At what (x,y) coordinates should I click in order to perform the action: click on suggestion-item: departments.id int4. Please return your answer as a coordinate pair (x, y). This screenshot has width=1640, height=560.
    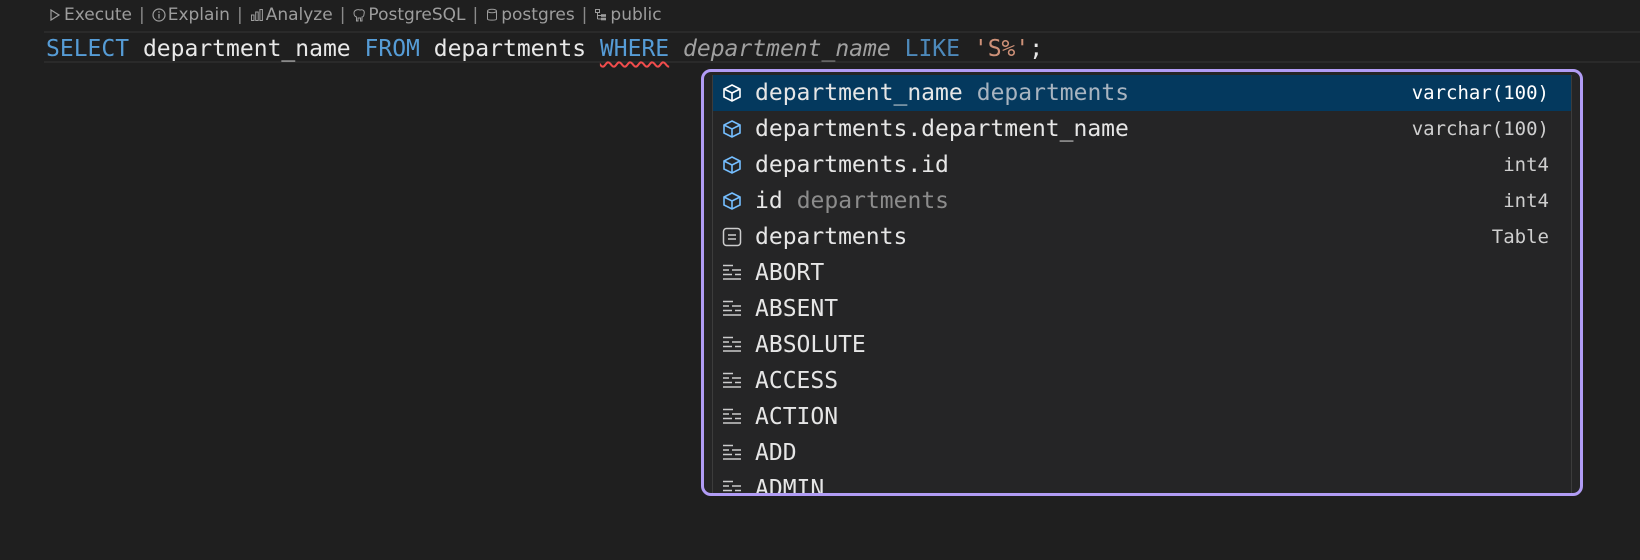
    Looking at the image, I should click on (1142, 165).